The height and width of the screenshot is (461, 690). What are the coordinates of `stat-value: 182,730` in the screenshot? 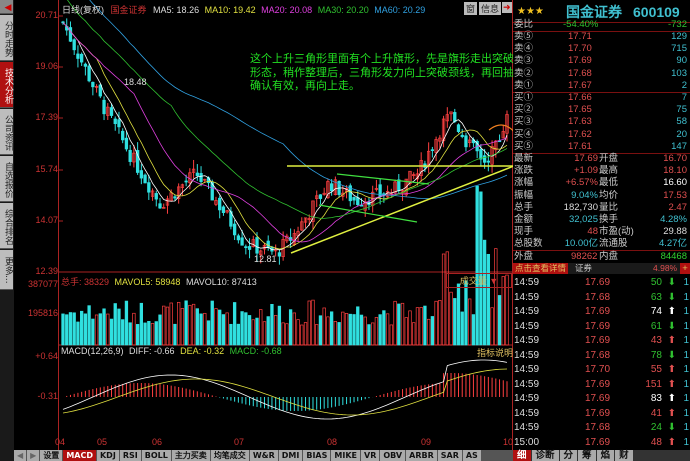 It's located at (580, 207).